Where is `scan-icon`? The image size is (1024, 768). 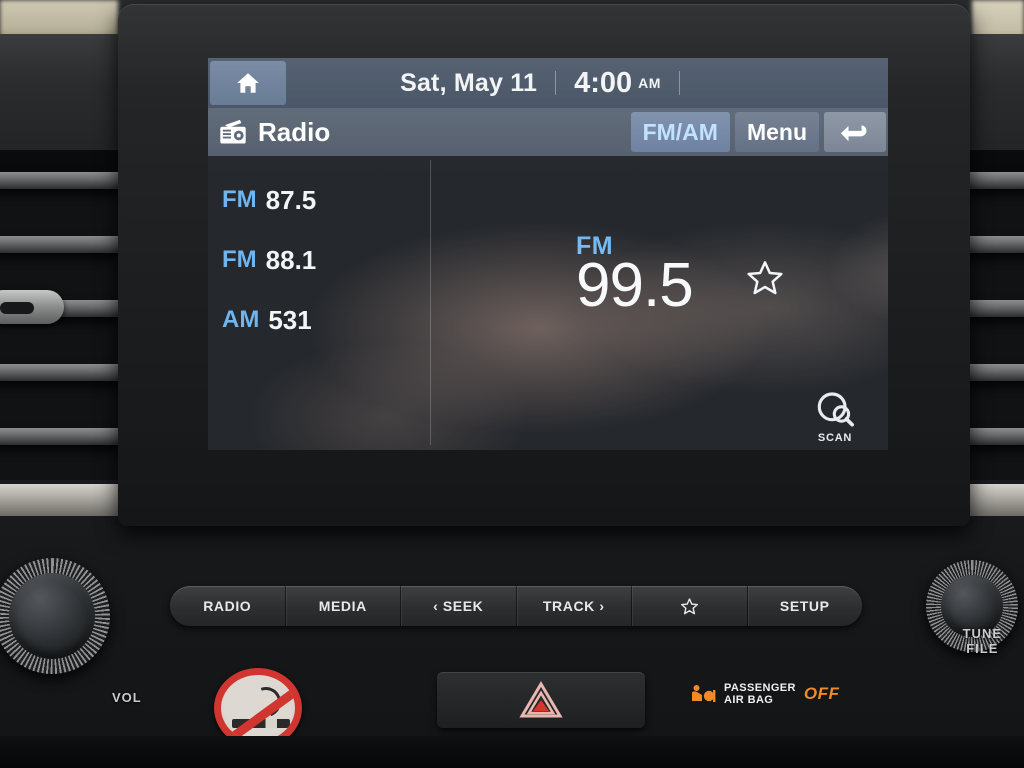
scan-icon is located at coordinates (835, 409).